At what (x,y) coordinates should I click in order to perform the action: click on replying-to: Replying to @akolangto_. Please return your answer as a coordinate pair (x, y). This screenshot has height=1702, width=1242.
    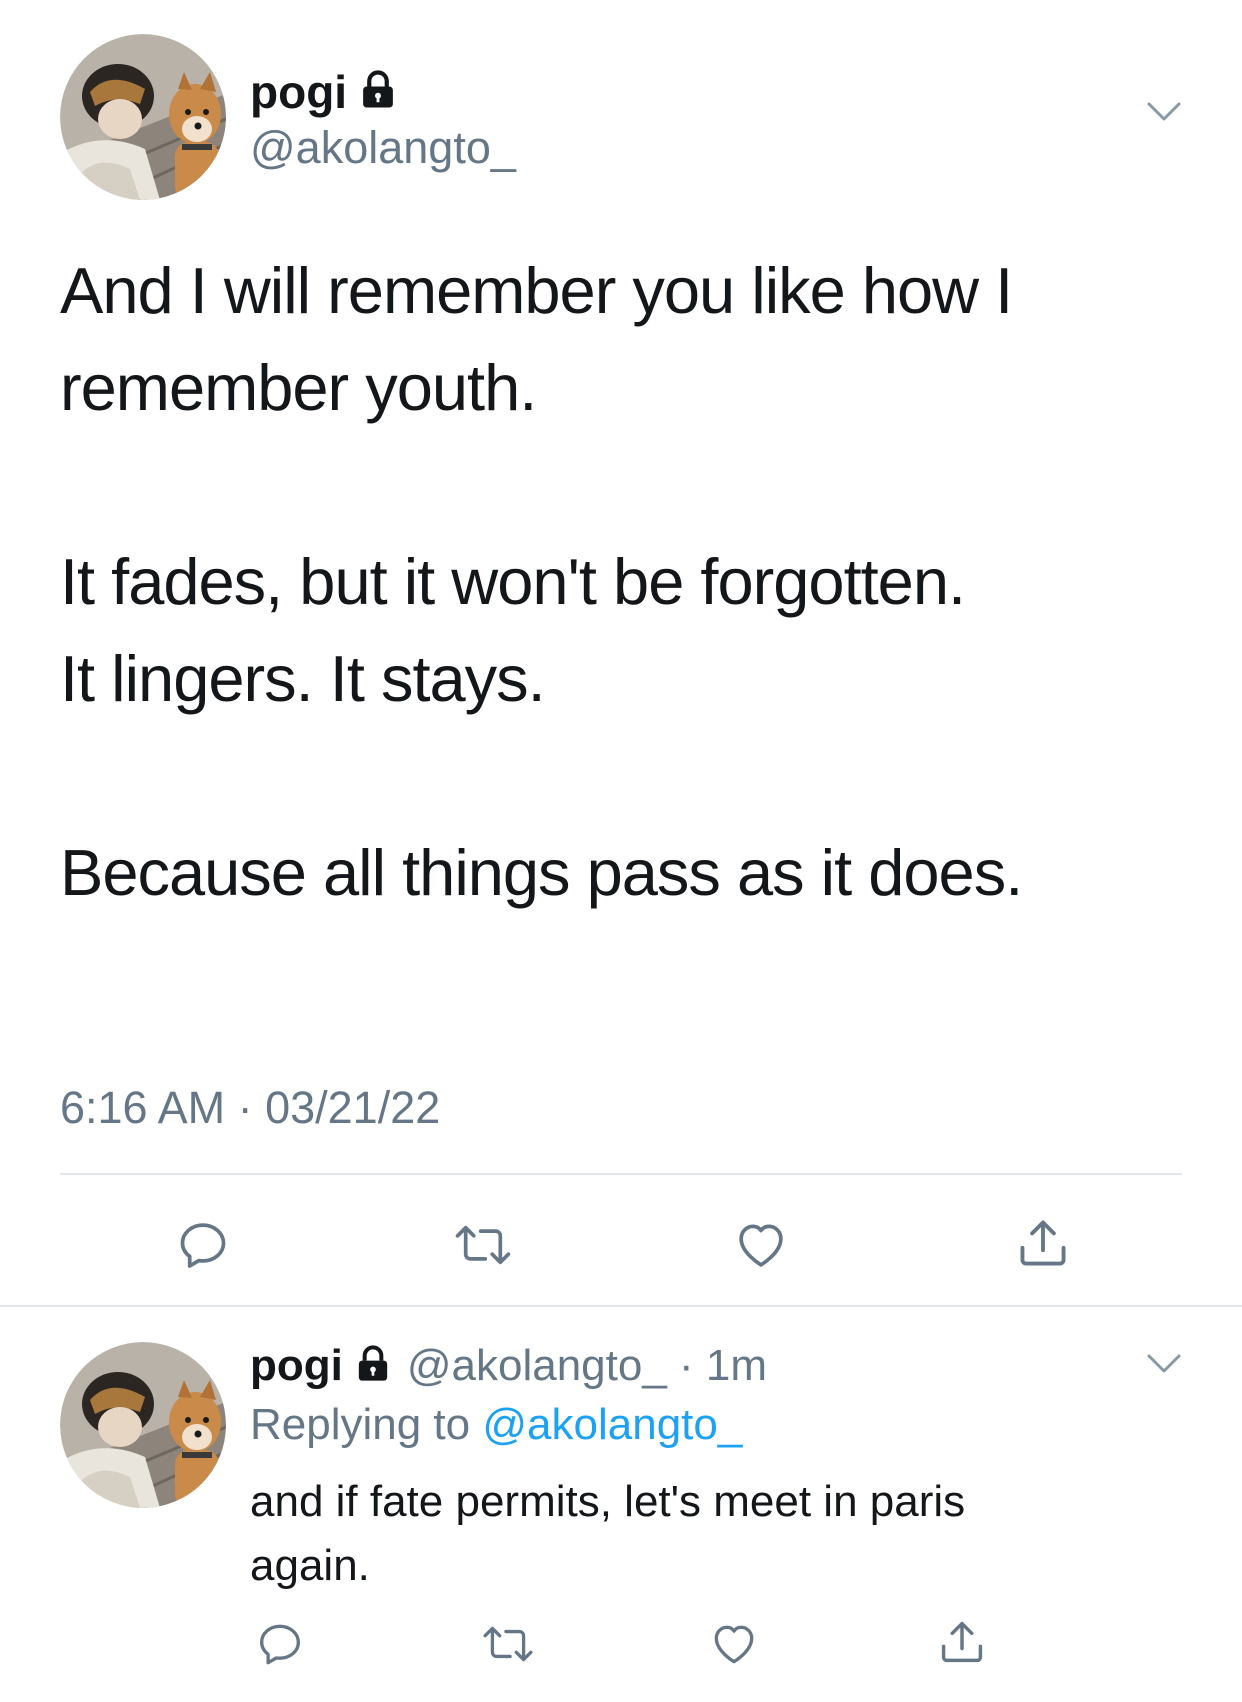
    Looking at the image, I should click on (496, 1425).